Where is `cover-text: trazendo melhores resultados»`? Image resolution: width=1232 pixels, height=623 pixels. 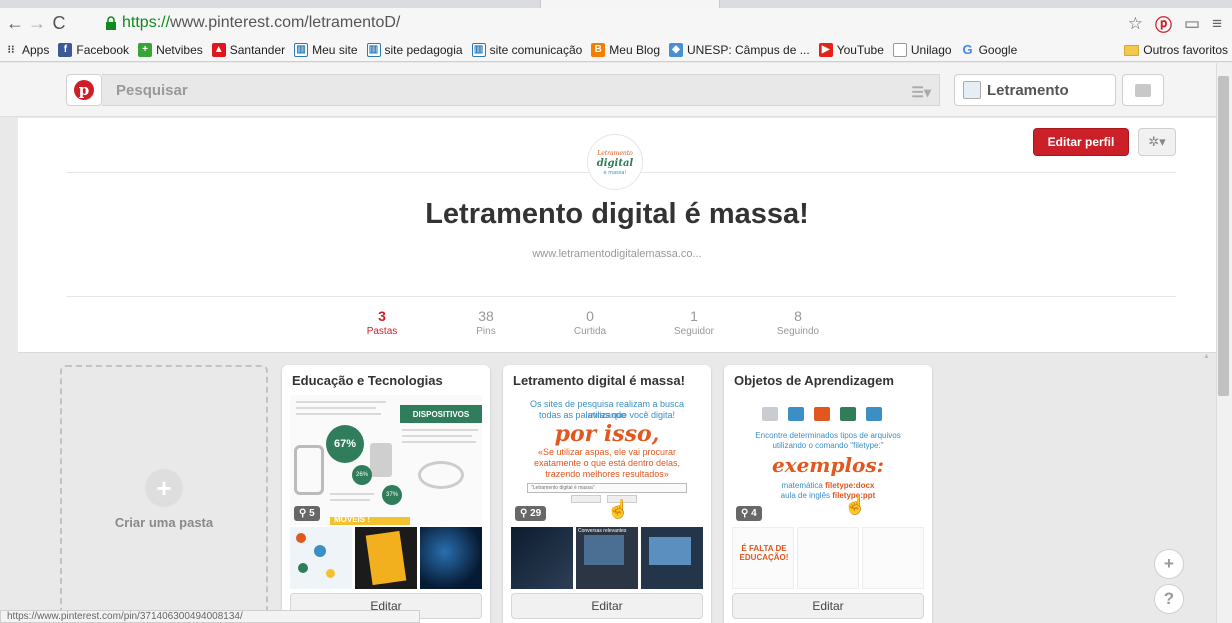 cover-text: trazendo melhores resultados» is located at coordinates (607, 474).